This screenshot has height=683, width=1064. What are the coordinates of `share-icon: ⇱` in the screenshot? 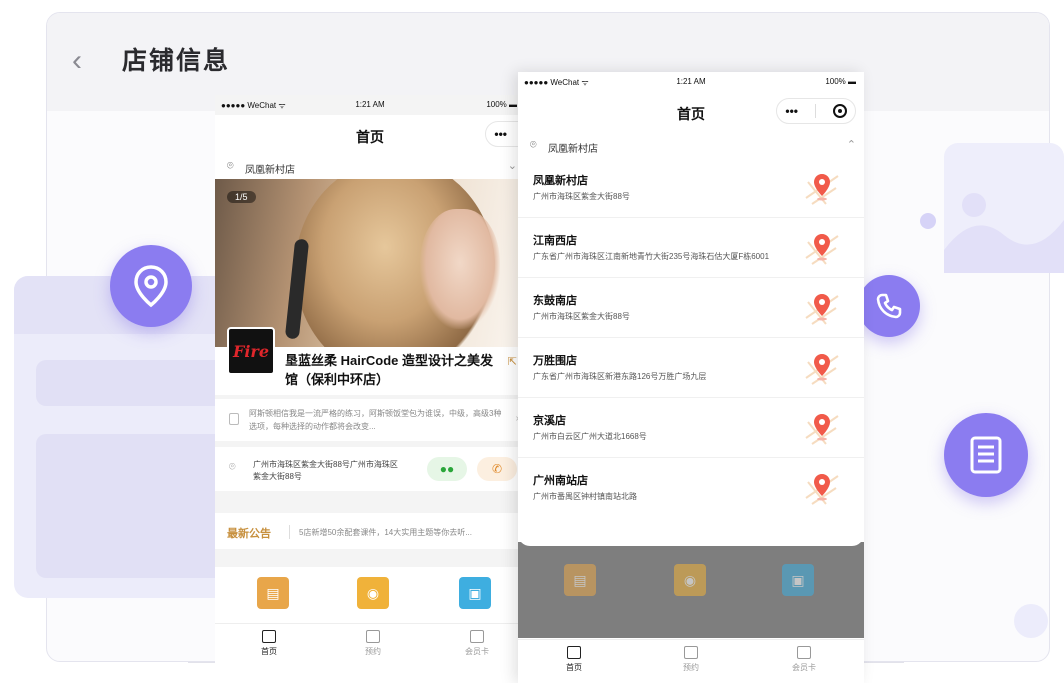 It's located at (512, 361).